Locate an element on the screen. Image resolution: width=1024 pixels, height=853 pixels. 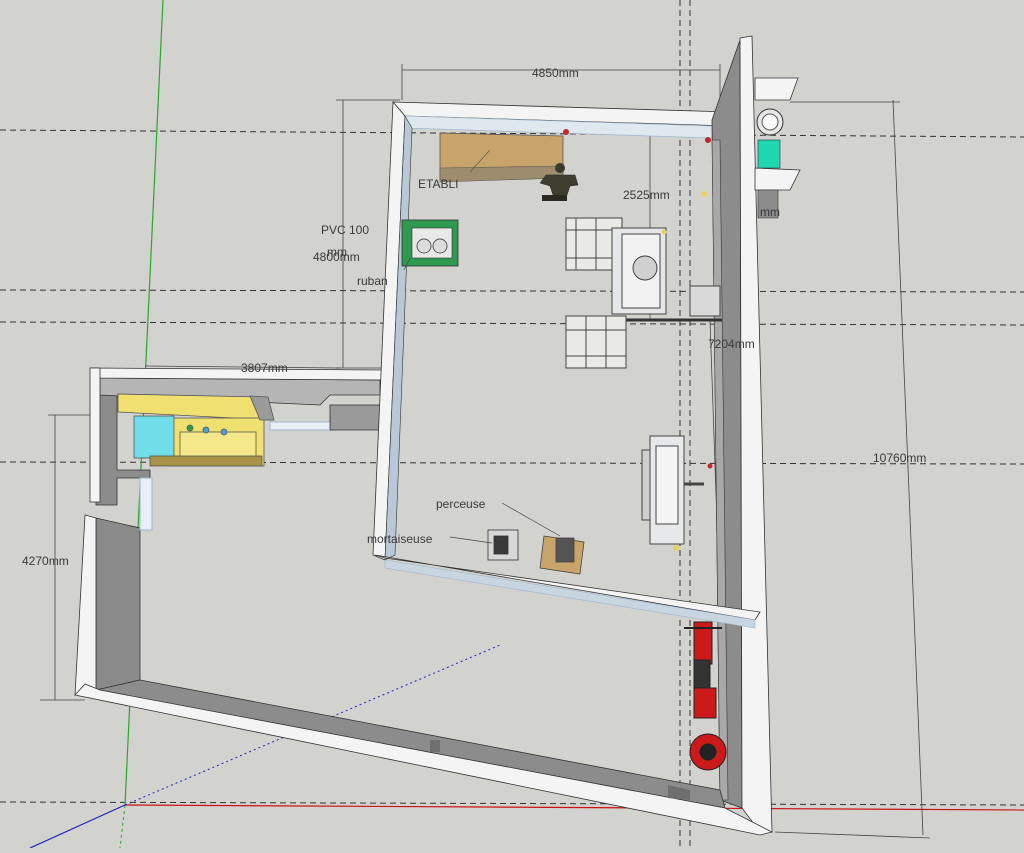
annex-inner-wall is located at coordinates (355, 417).